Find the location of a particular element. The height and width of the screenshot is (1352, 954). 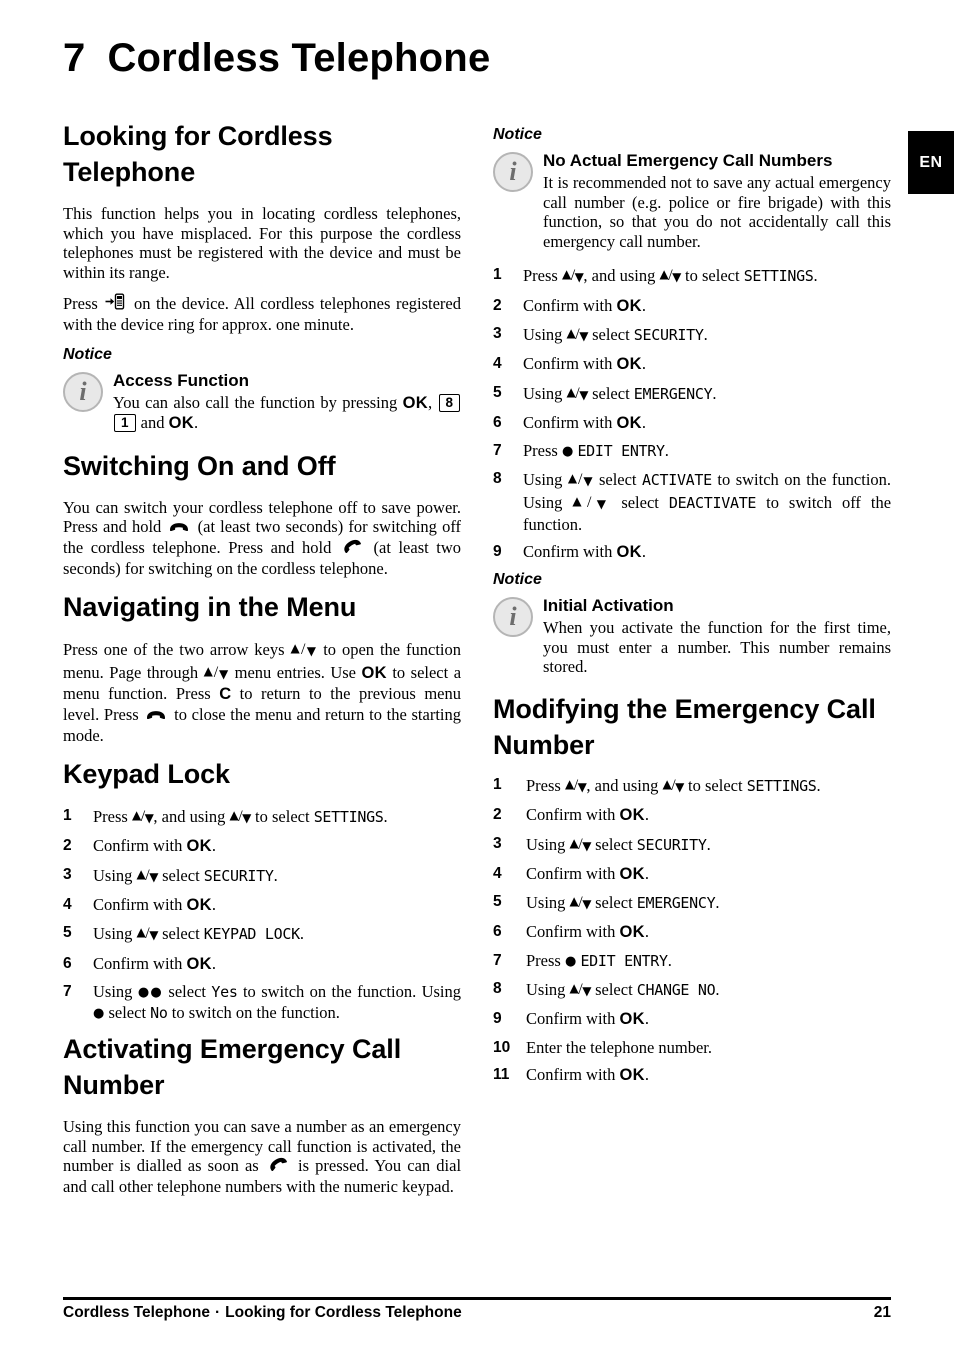

notice-label-initial-activation: Notice is located at coordinates (517, 580).